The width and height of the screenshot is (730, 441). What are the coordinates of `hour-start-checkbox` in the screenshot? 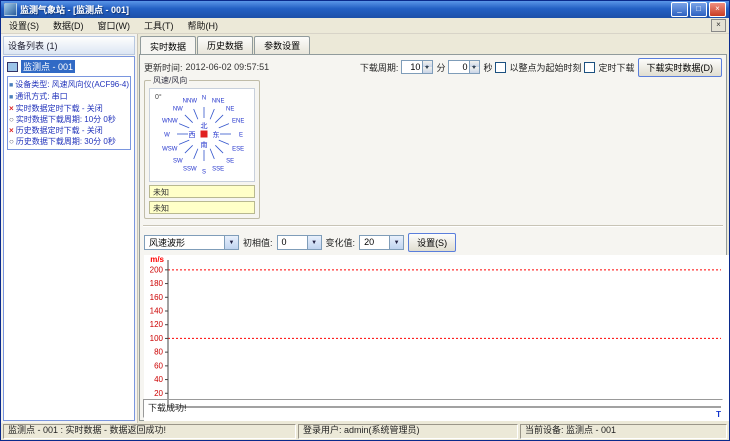 It's located at (501, 67).